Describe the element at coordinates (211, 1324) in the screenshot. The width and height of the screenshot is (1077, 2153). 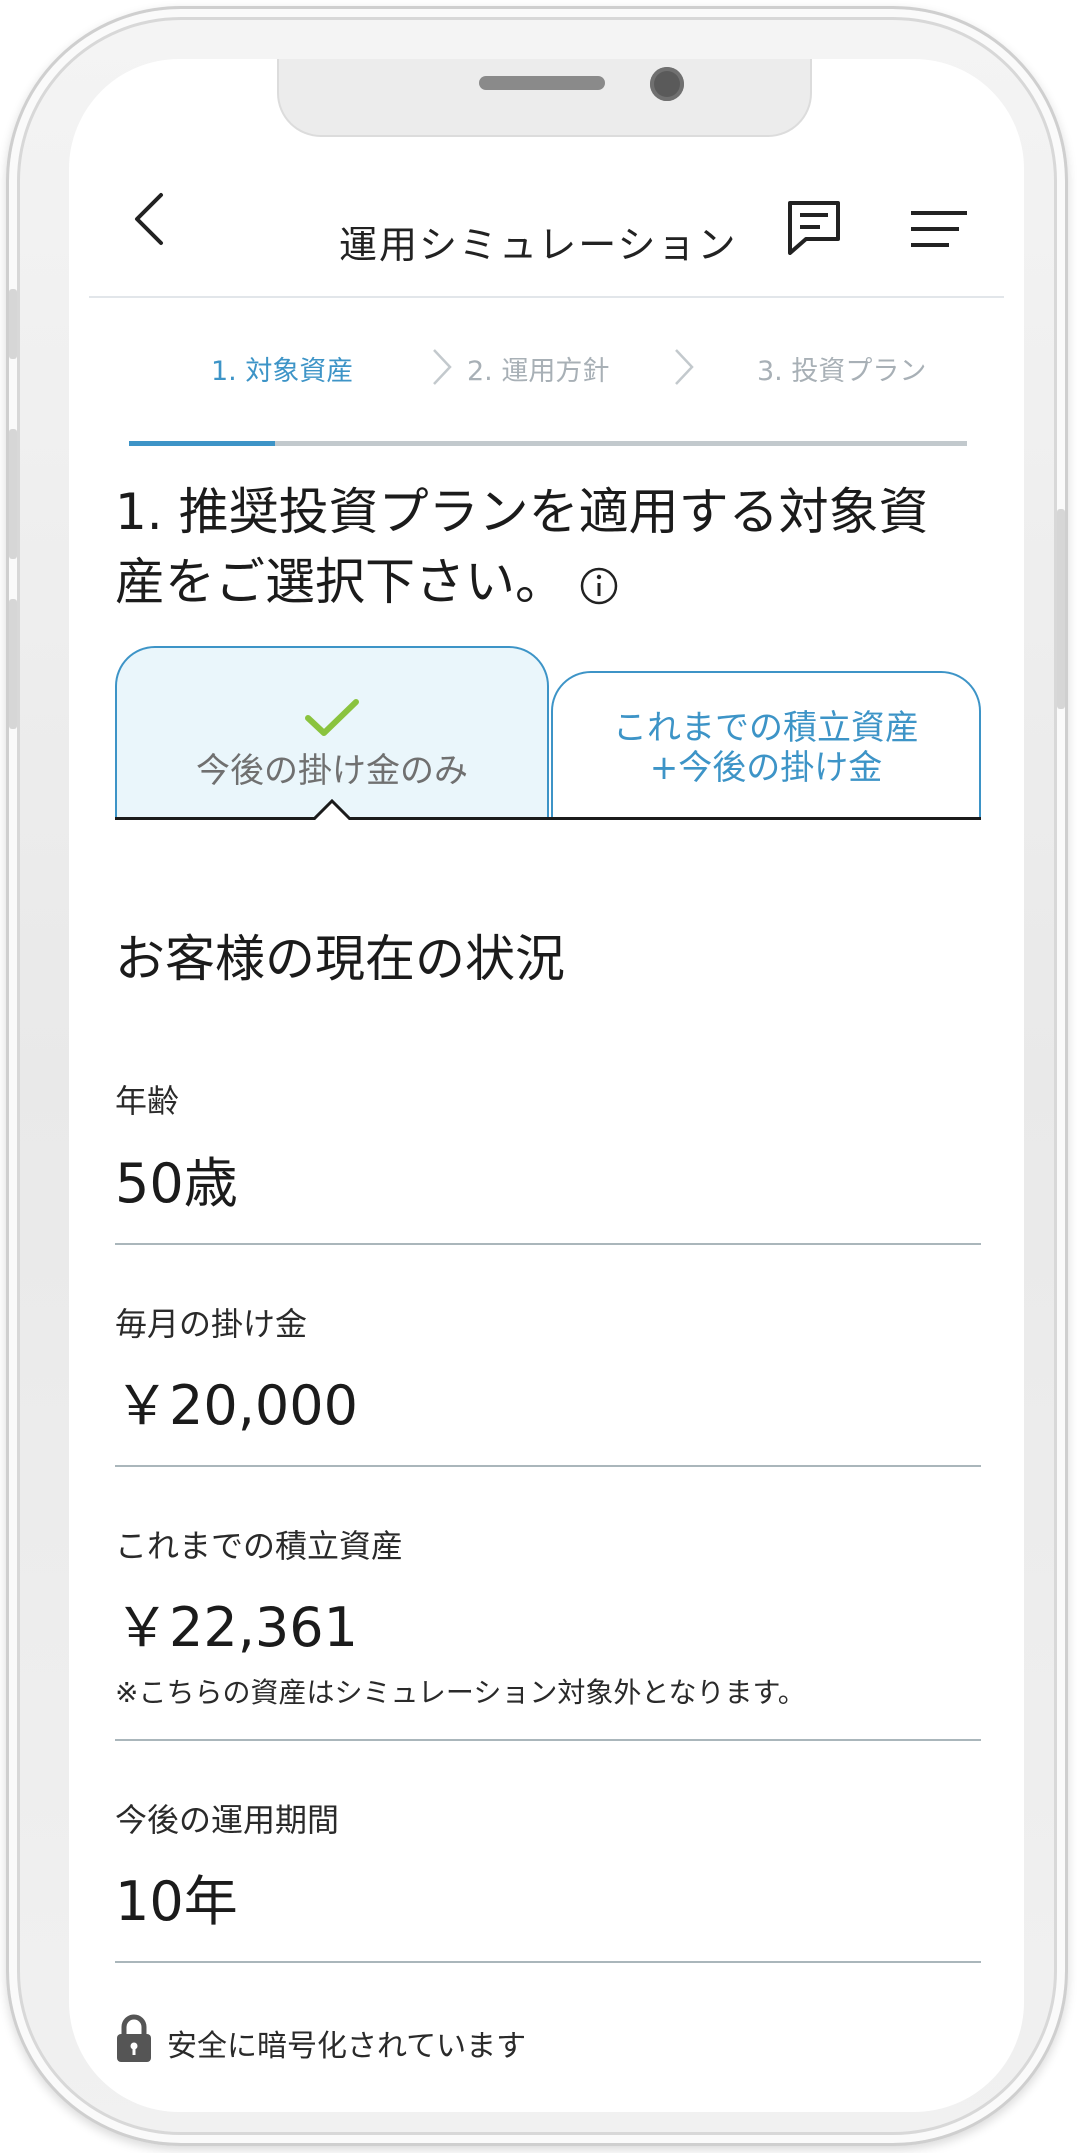
I see `monthly-contribution-label: 毎月の掛け金` at that location.